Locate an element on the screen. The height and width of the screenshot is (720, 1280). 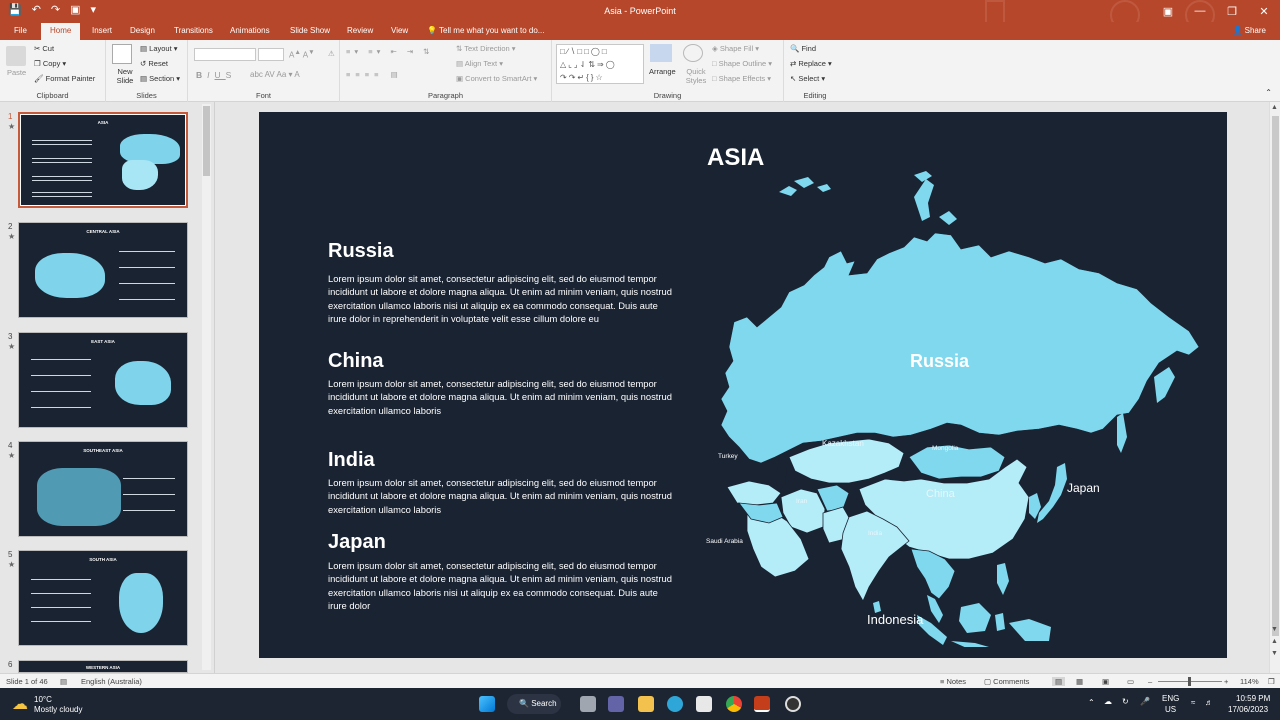
layout-button: ▤ Layout ▾ is located at coordinates (159, 48).